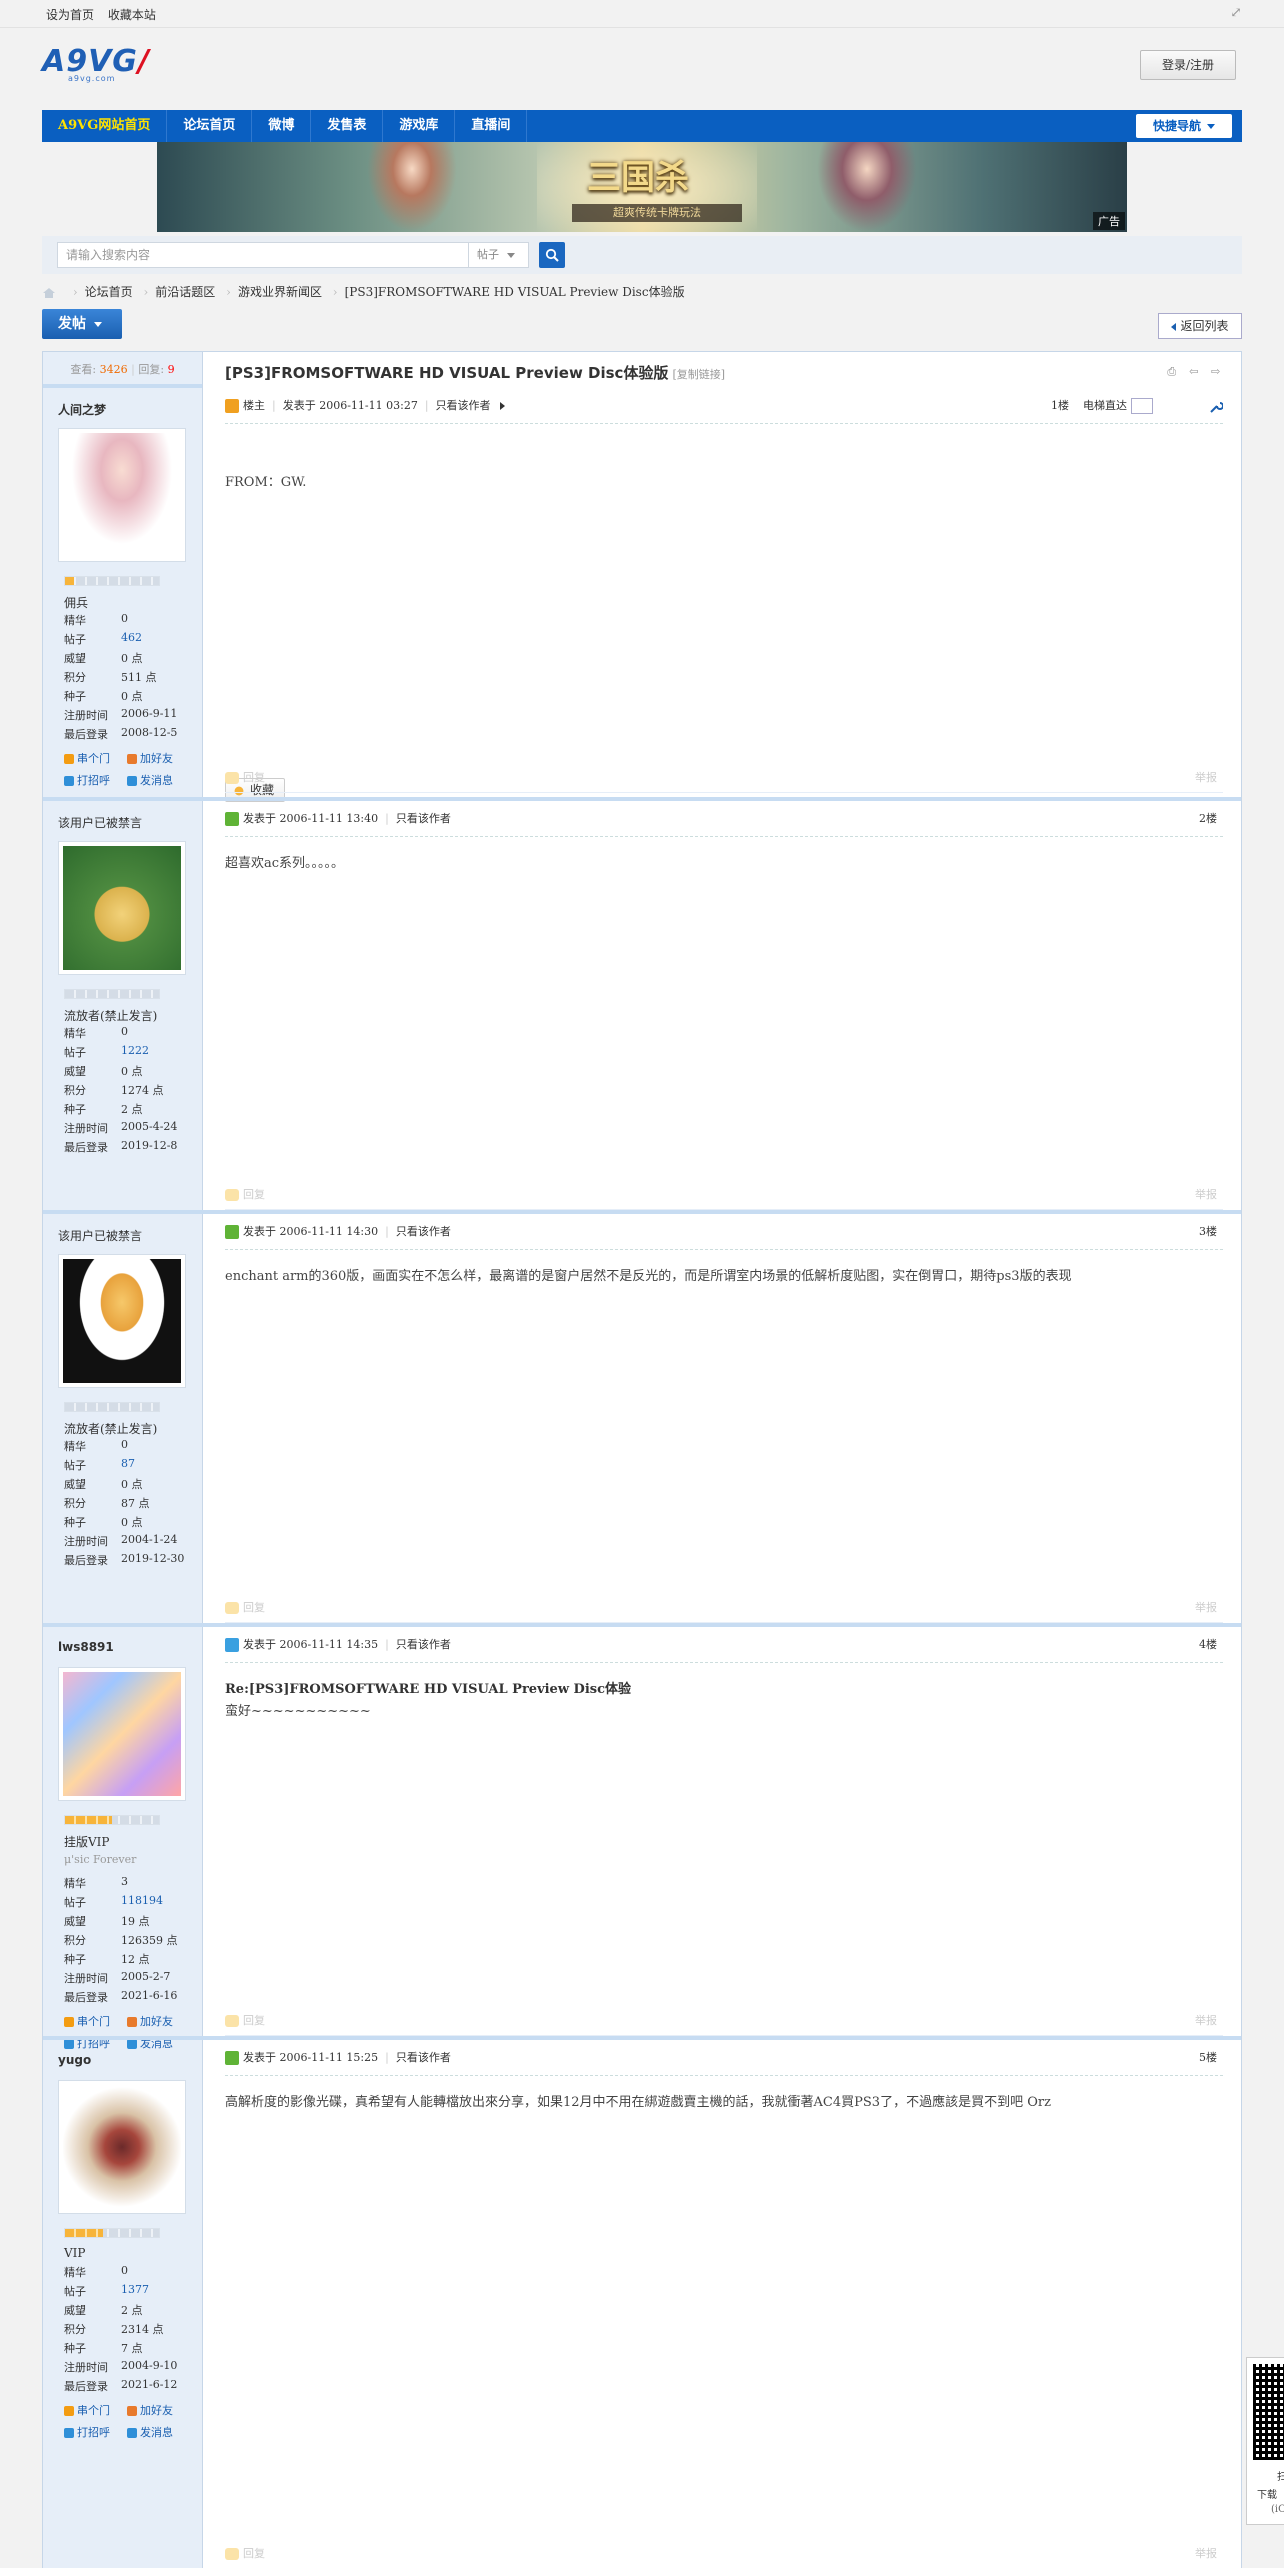  Describe the element at coordinates (82, 324) in the screenshot. I see `new-post-button: 发帖` at that location.